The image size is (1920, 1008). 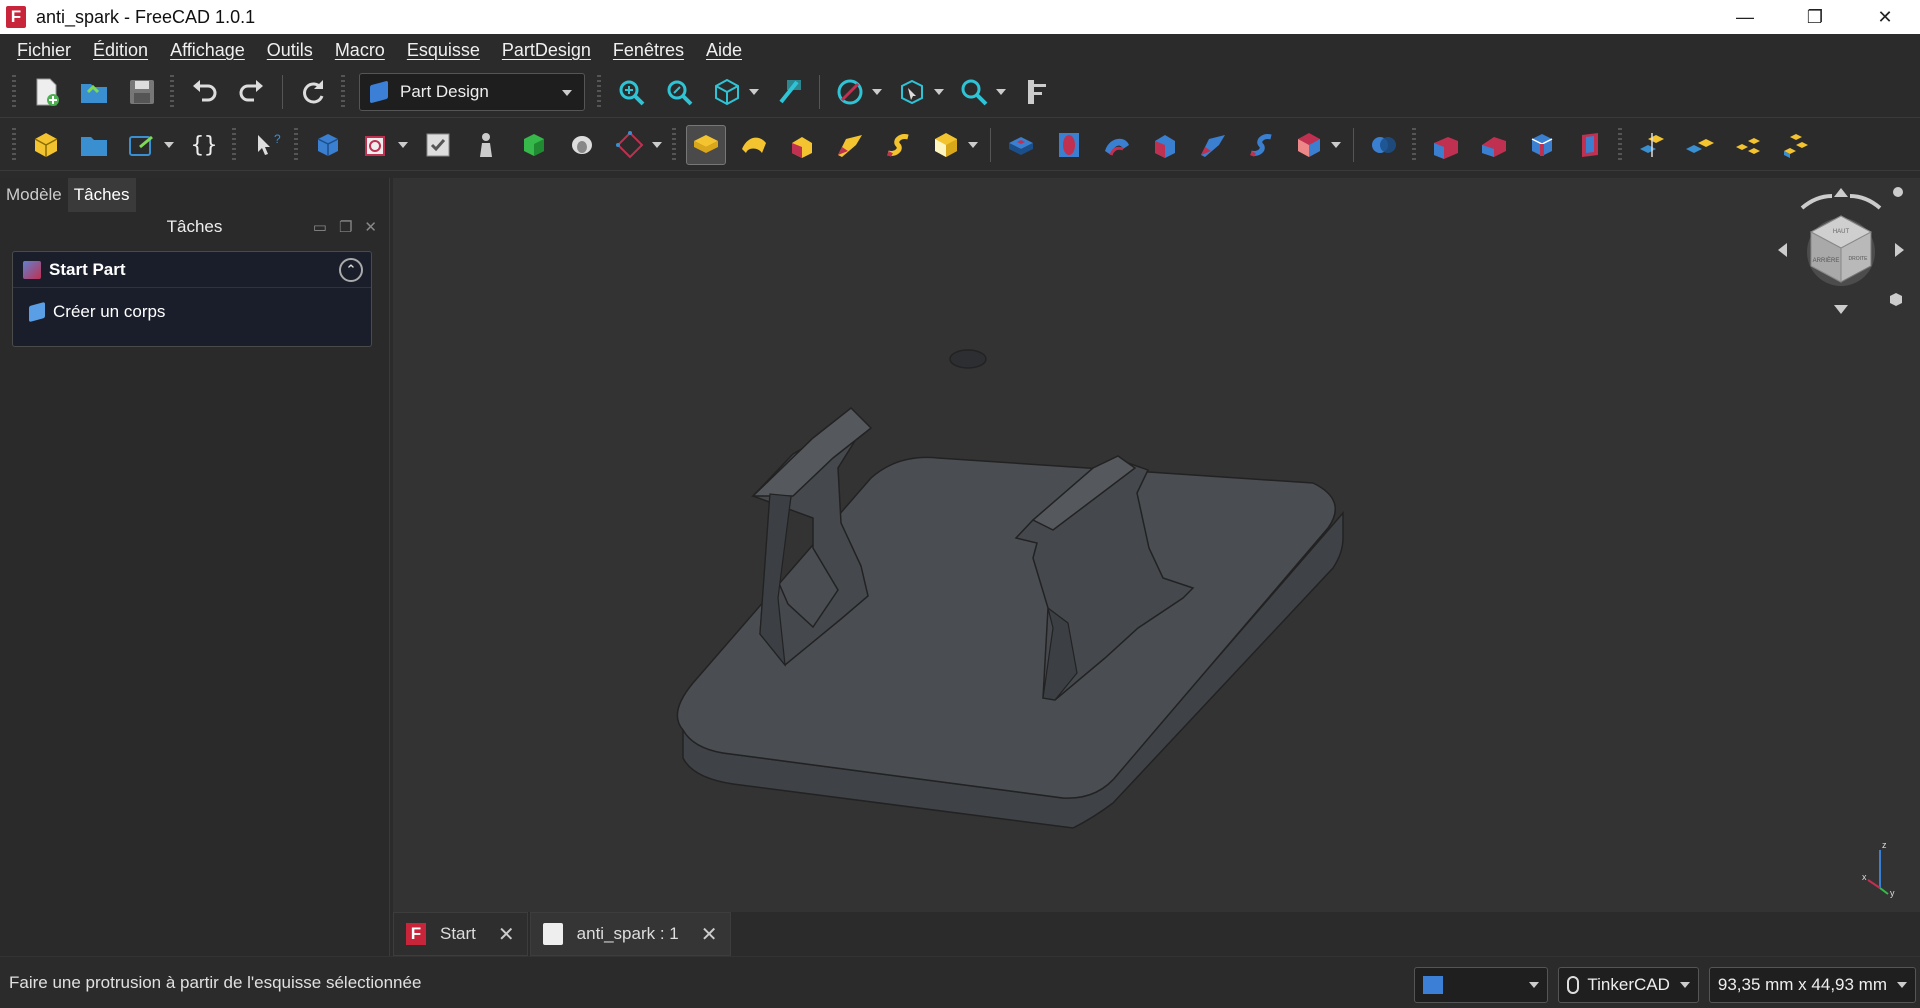 What do you see at coordinates (376, 145) in the screenshot?
I see `create-sketch-button` at bounding box center [376, 145].